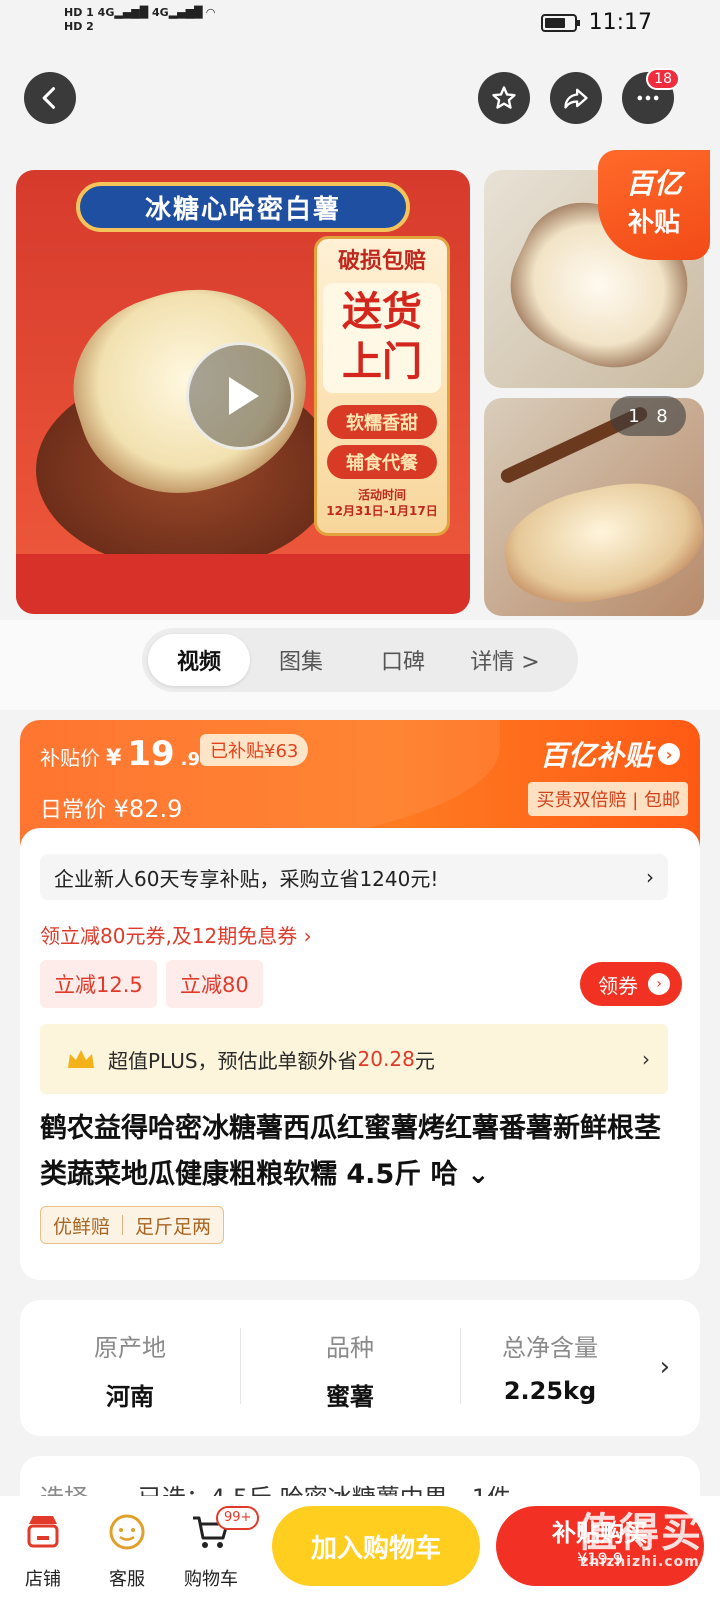 This screenshot has width=720, height=1600. What do you see at coordinates (132, 1225) in the screenshot?
I see `service-tags: 优鲜赔 足斤足两` at bounding box center [132, 1225].